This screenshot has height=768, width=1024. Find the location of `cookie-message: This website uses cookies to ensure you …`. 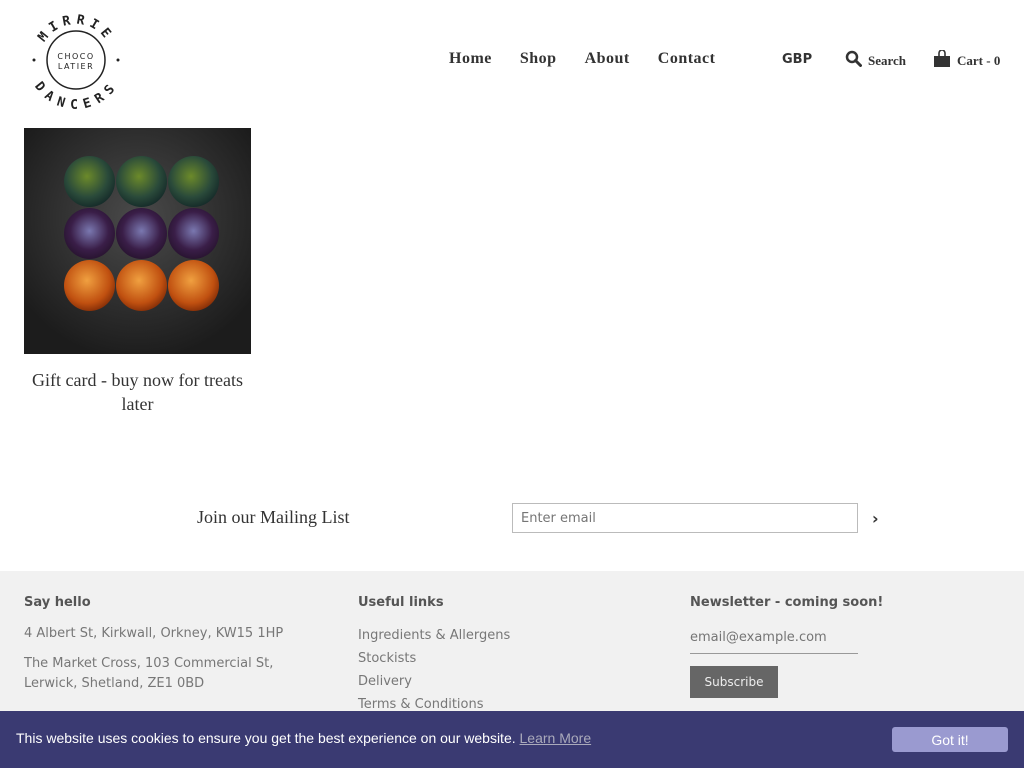

cookie-message: This website uses cookies to ensure you … is located at coordinates (303, 738).